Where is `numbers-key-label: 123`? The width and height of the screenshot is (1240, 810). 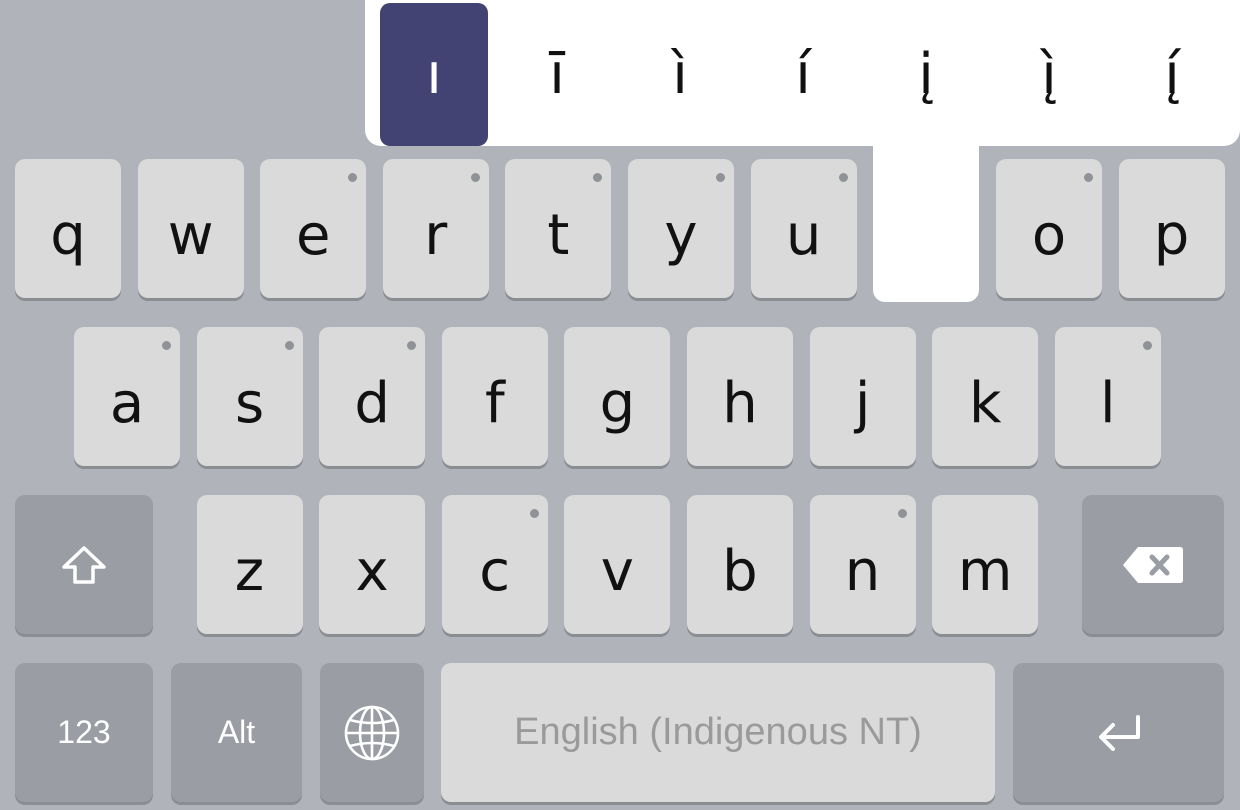
numbers-key-label: 123 is located at coordinates (84, 732).